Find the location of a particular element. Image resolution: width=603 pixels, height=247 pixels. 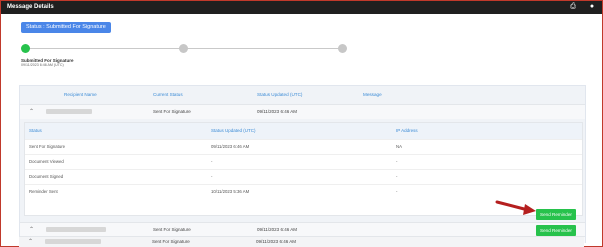

history-row: Document Viewed - - is located at coordinates (303, 161).